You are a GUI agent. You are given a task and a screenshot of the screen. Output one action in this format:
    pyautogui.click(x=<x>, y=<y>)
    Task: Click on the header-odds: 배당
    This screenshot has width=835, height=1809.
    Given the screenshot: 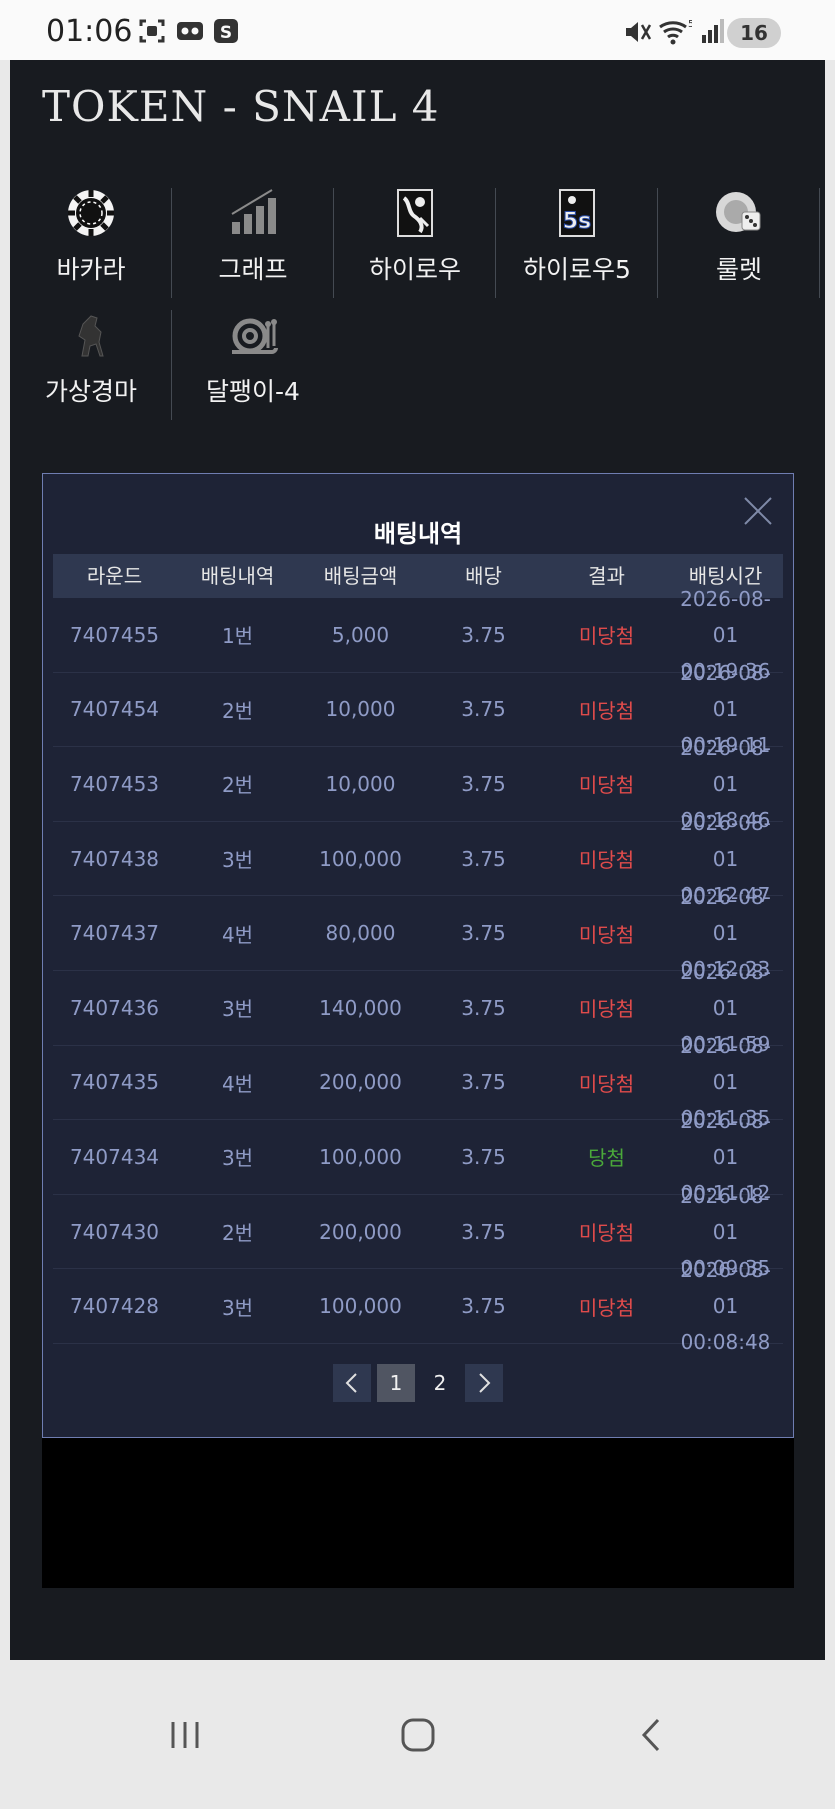 What is the action you would take?
    pyautogui.click(x=483, y=576)
    